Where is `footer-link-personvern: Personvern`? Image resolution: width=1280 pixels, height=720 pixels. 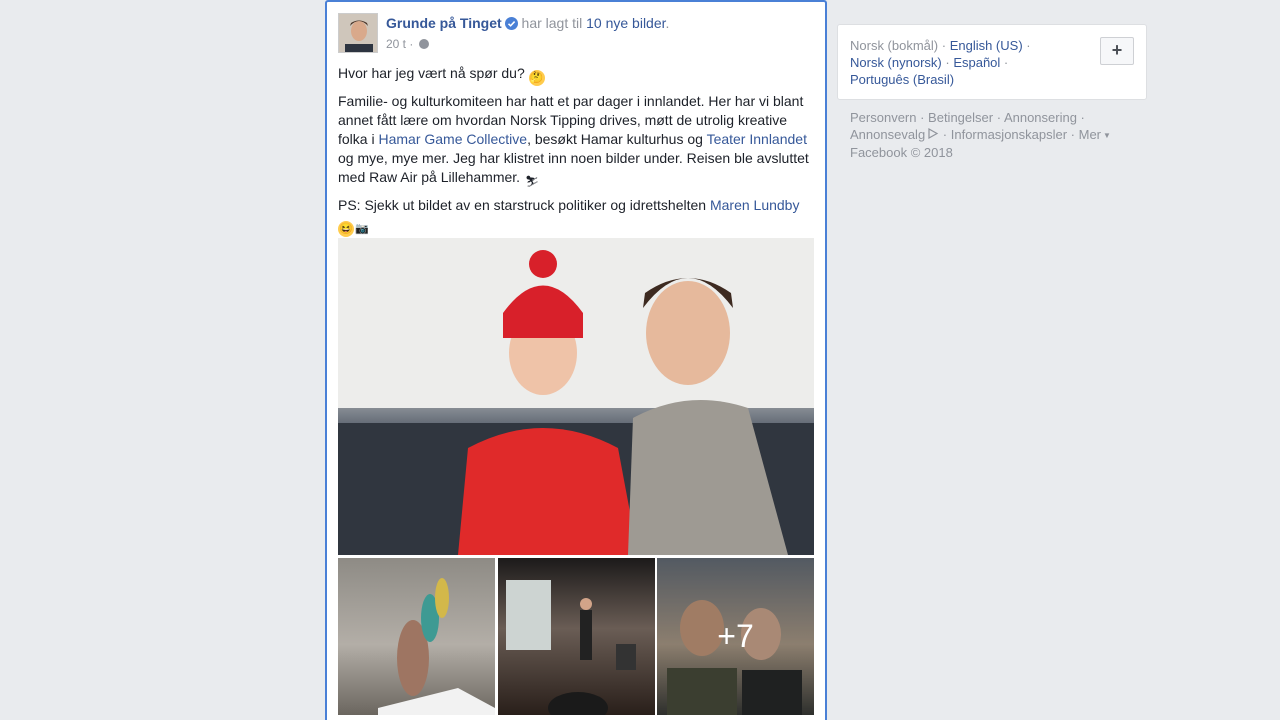
footer-link-personvern: Personvern is located at coordinates (883, 117).